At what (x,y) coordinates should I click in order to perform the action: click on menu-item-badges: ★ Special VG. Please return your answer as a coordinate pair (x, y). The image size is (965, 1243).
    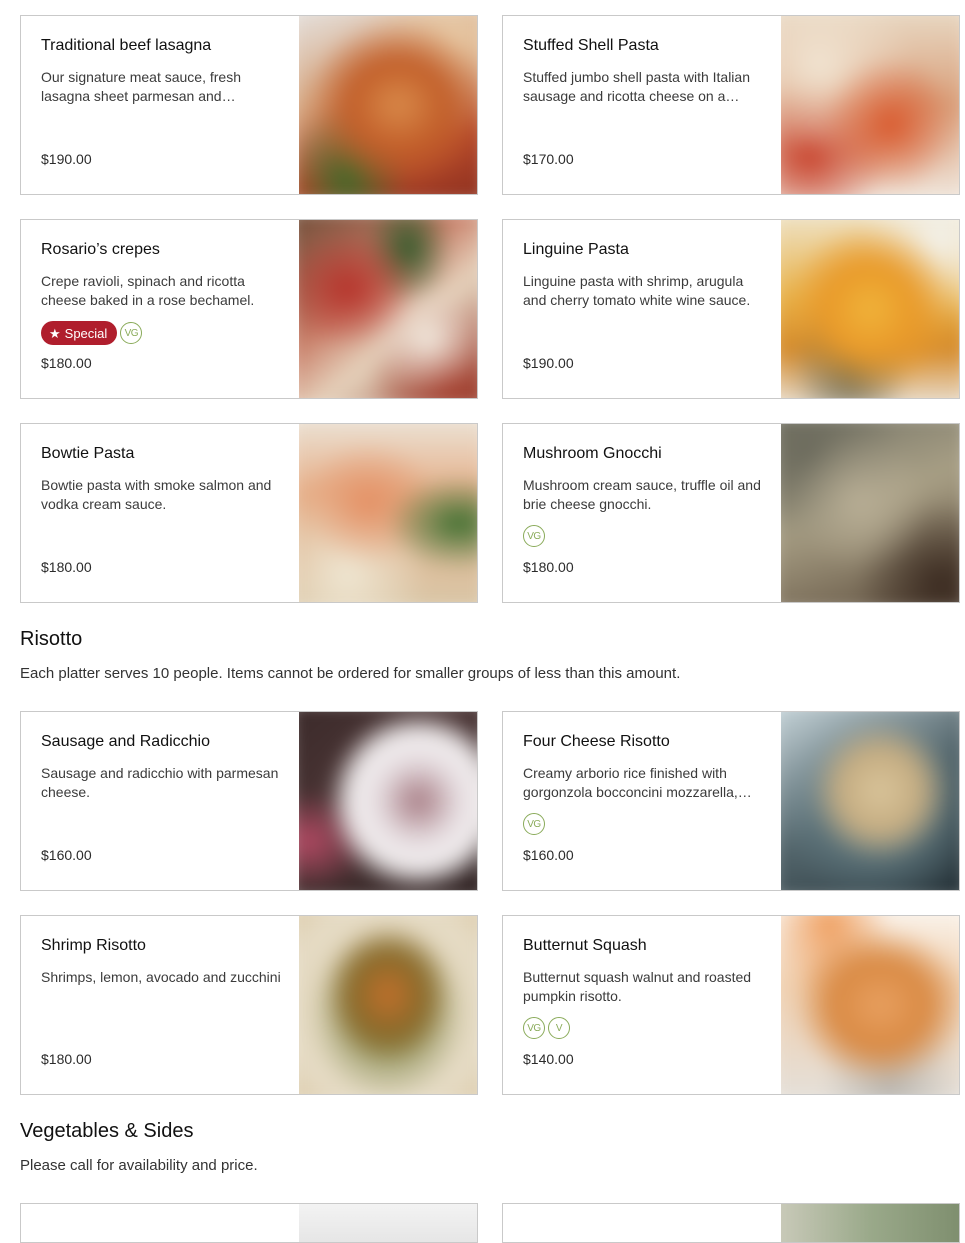
    Looking at the image, I should click on (92, 333).